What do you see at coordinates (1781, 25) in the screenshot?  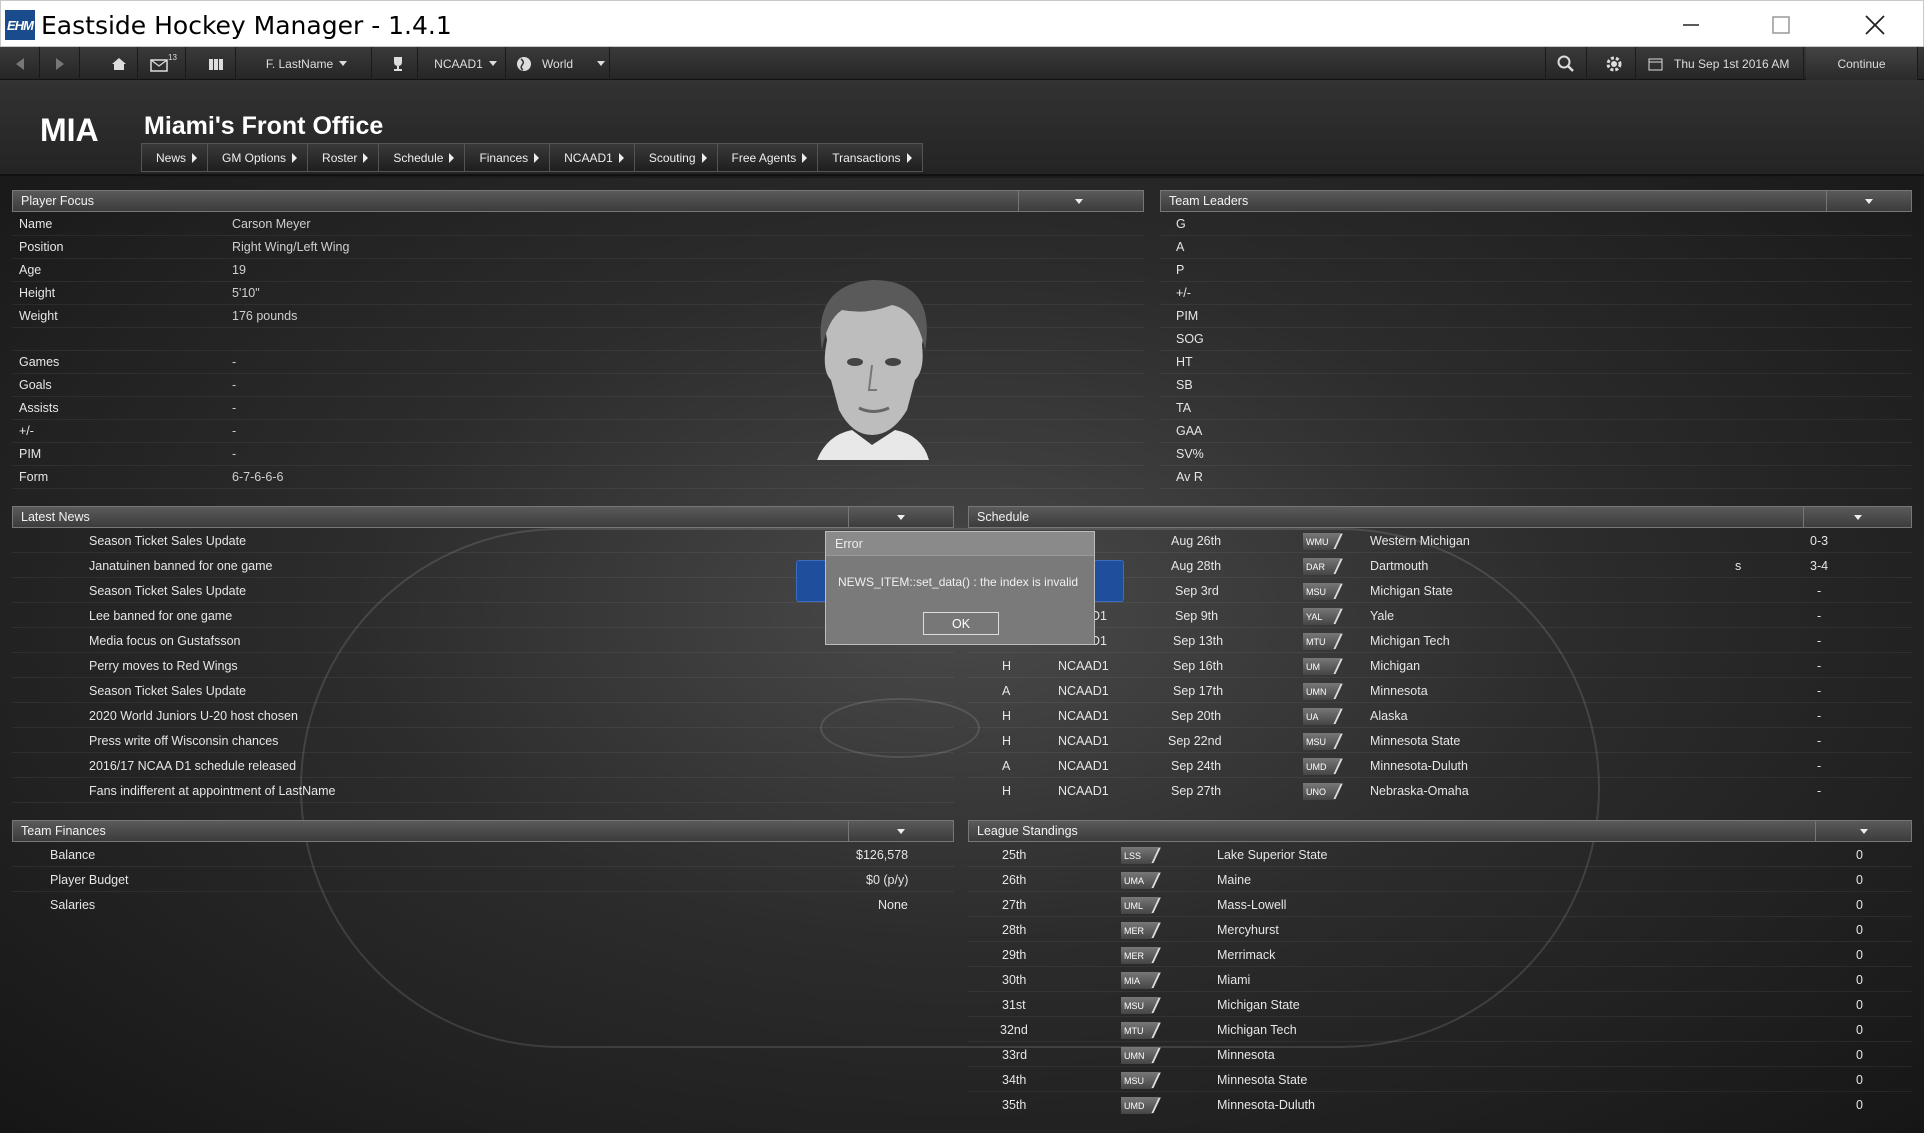 I see `maximize-icon` at bounding box center [1781, 25].